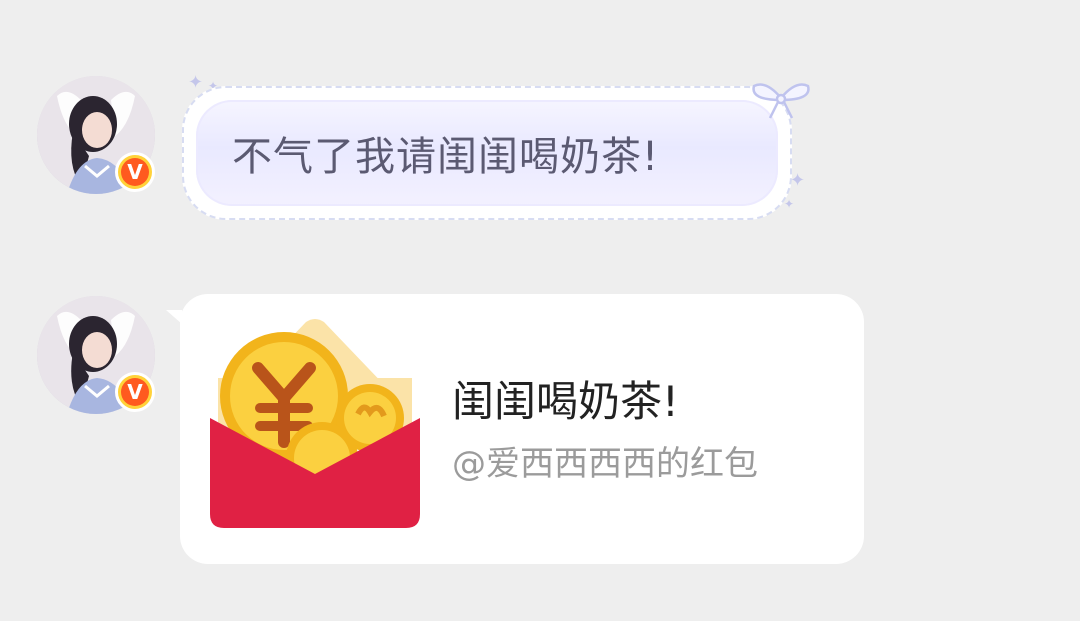 The height and width of the screenshot is (621, 1080). I want to click on ribbon-bow-icon, so click(781, 101).